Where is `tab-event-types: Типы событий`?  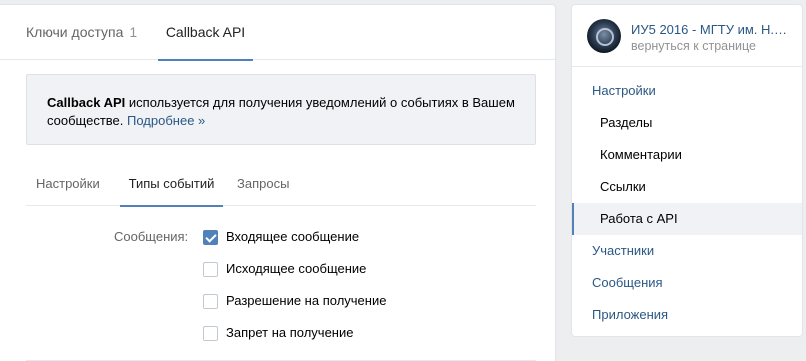
tab-event-types: Типы событий is located at coordinates (171, 186).